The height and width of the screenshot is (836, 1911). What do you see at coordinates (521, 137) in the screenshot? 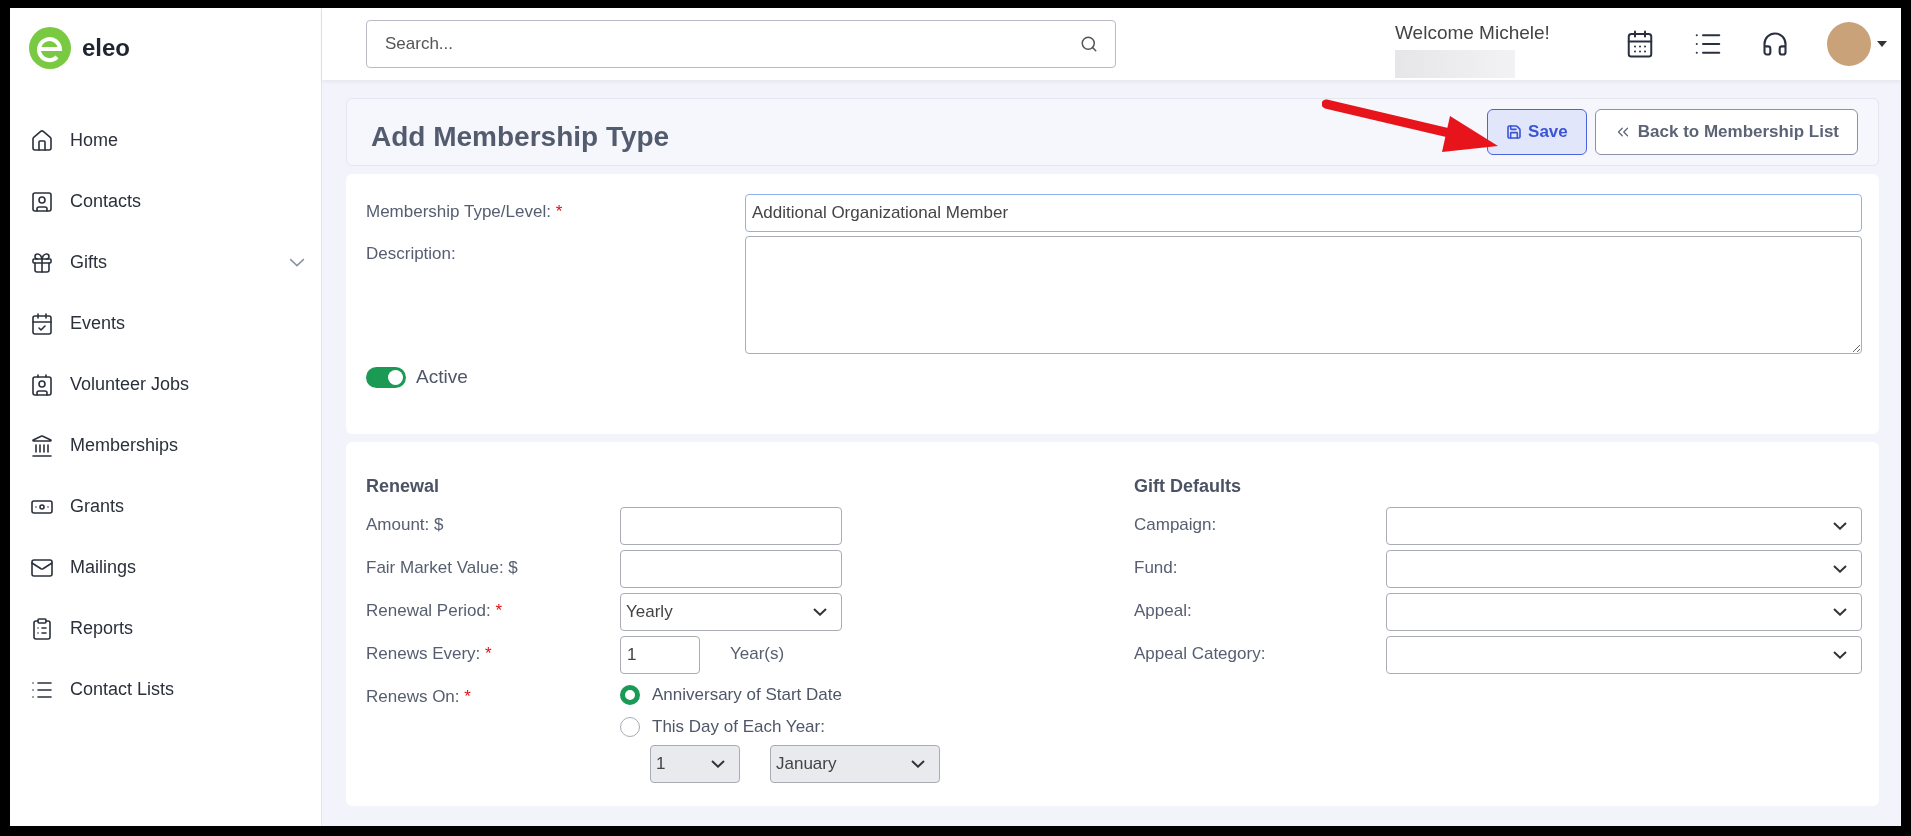
I see `page-title: Add Membership Type` at bounding box center [521, 137].